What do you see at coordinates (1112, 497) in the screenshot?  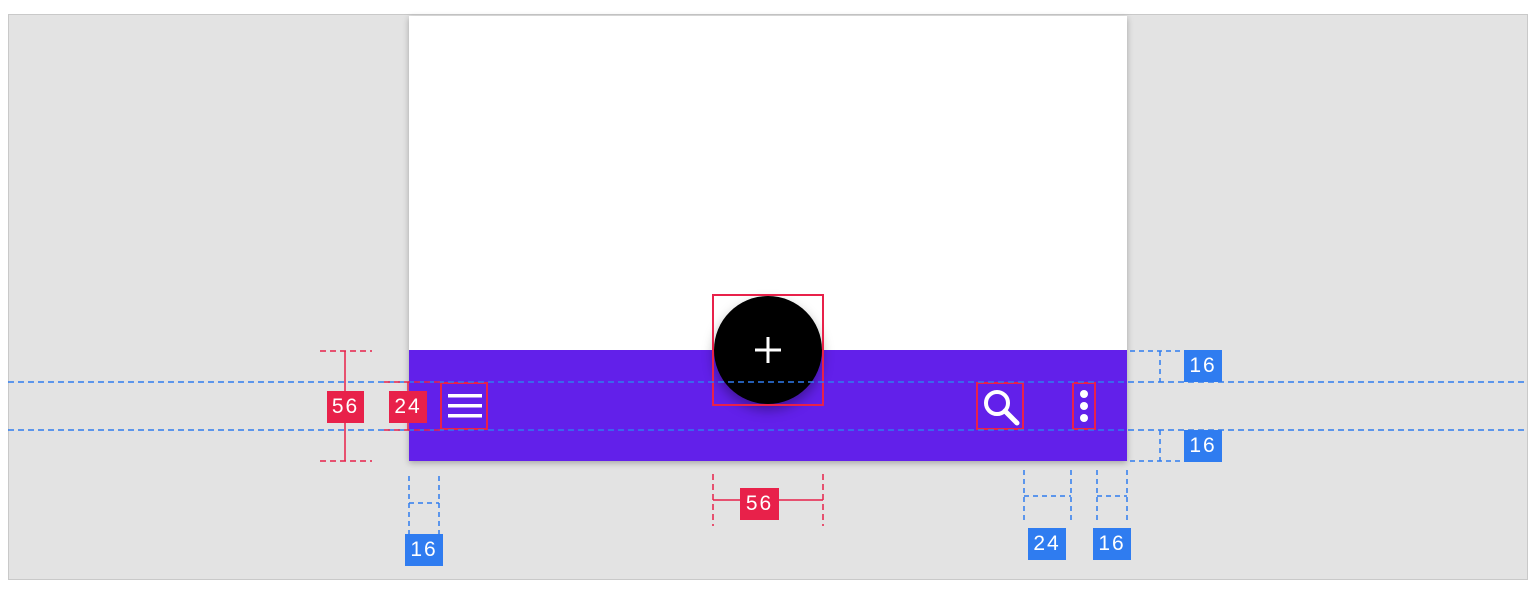 I see `right-margin-spec` at bounding box center [1112, 497].